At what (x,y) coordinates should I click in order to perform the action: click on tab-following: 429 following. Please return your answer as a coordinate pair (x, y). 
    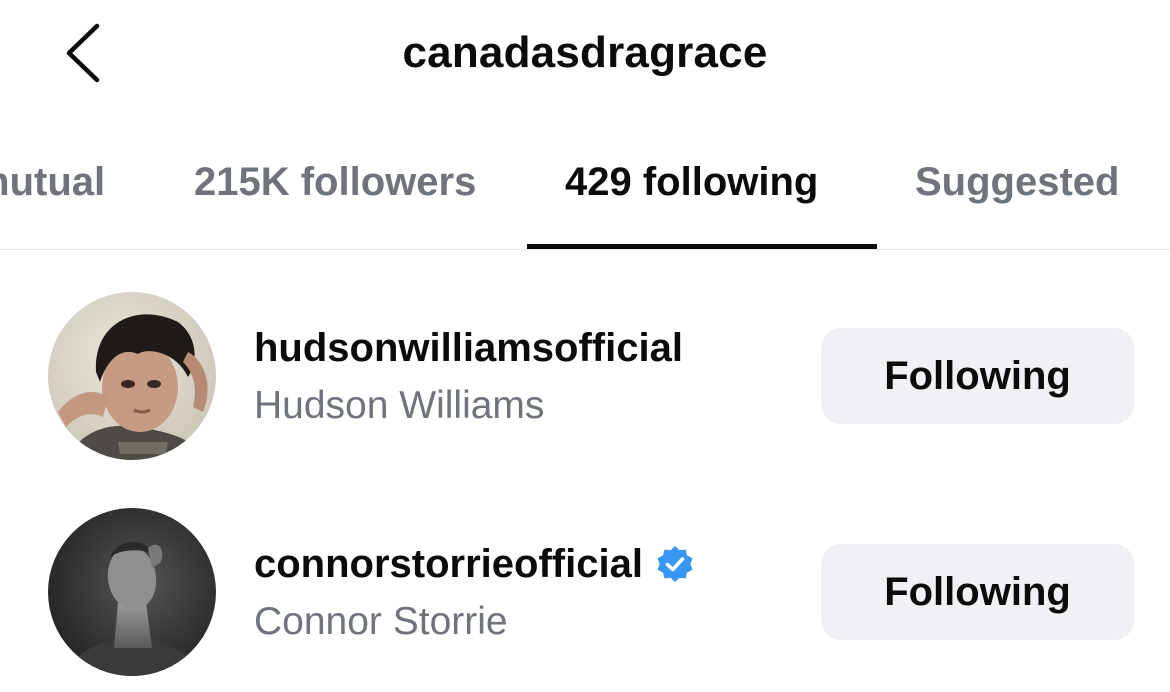
    Looking at the image, I should click on (691, 182).